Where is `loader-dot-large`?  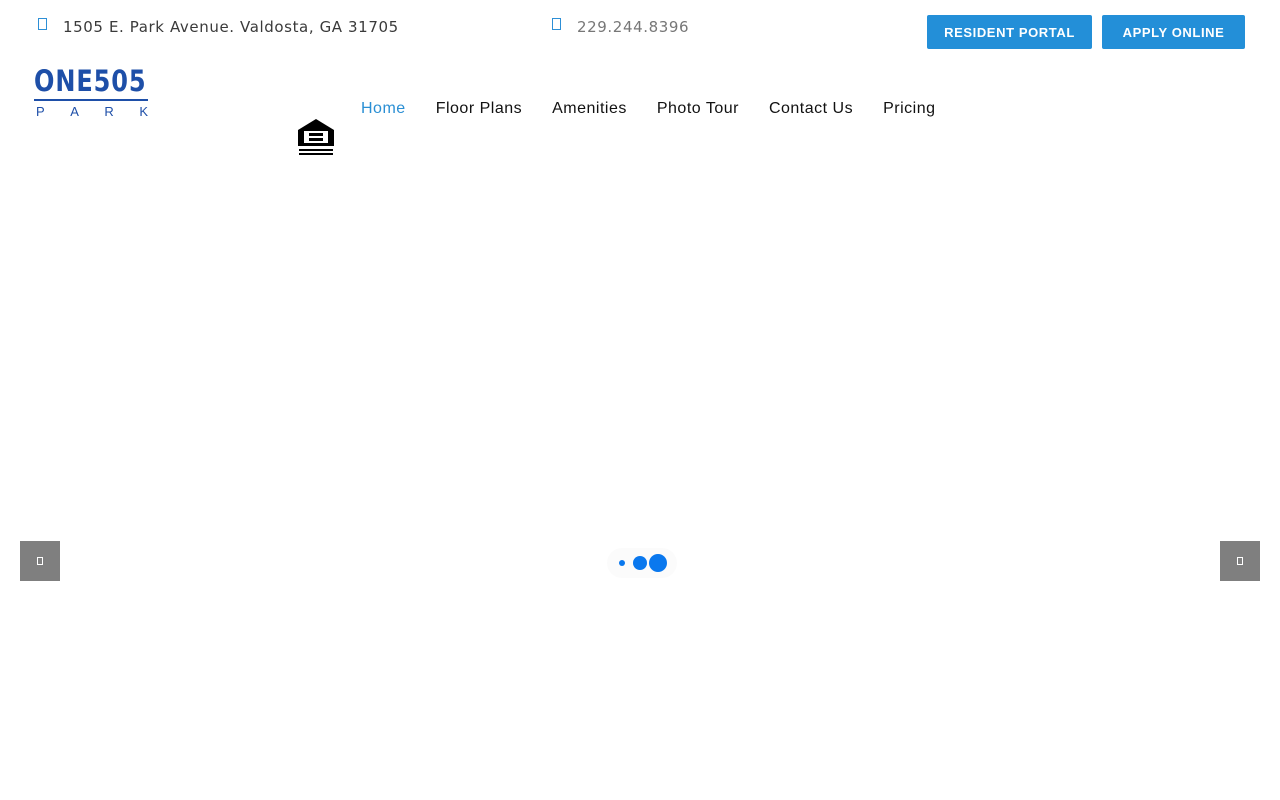 loader-dot-large is located at coordinates (658, 563).